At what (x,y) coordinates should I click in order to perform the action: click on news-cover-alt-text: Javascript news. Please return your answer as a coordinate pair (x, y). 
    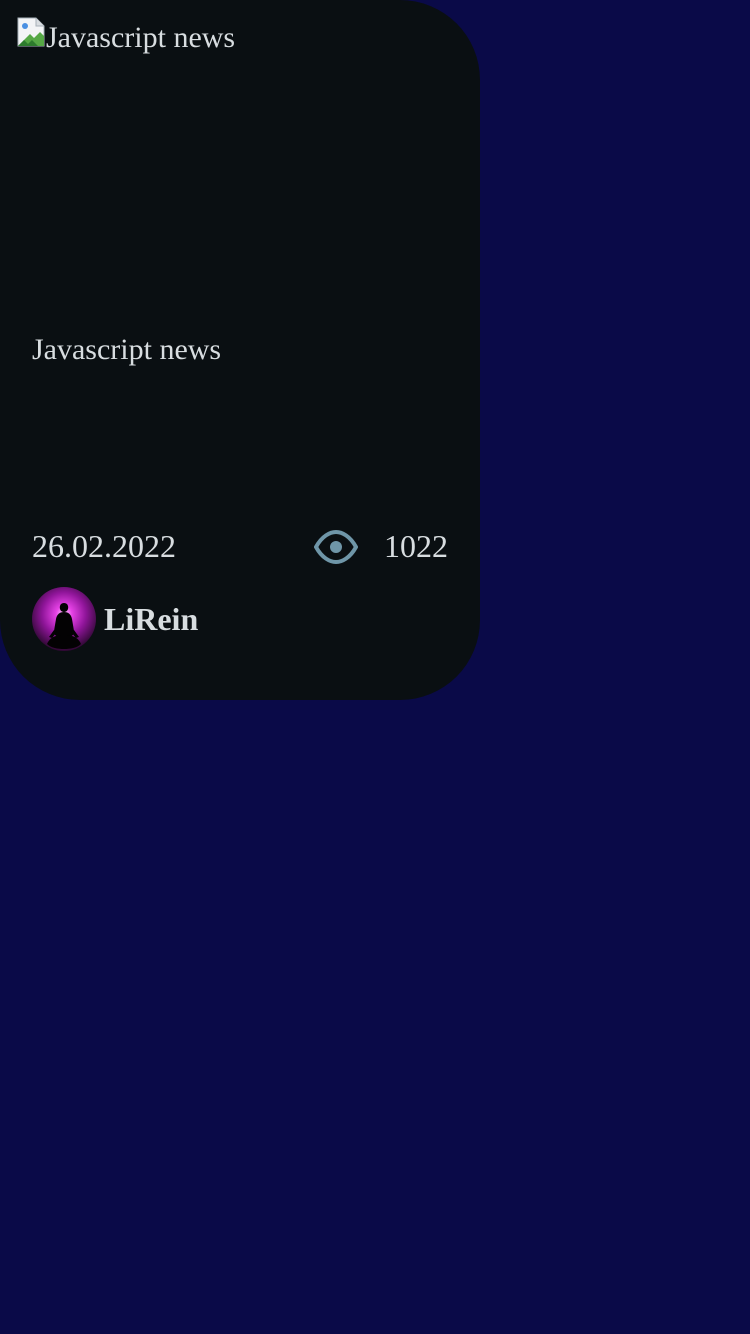
    Looking at the image, I should click on (141, 37).